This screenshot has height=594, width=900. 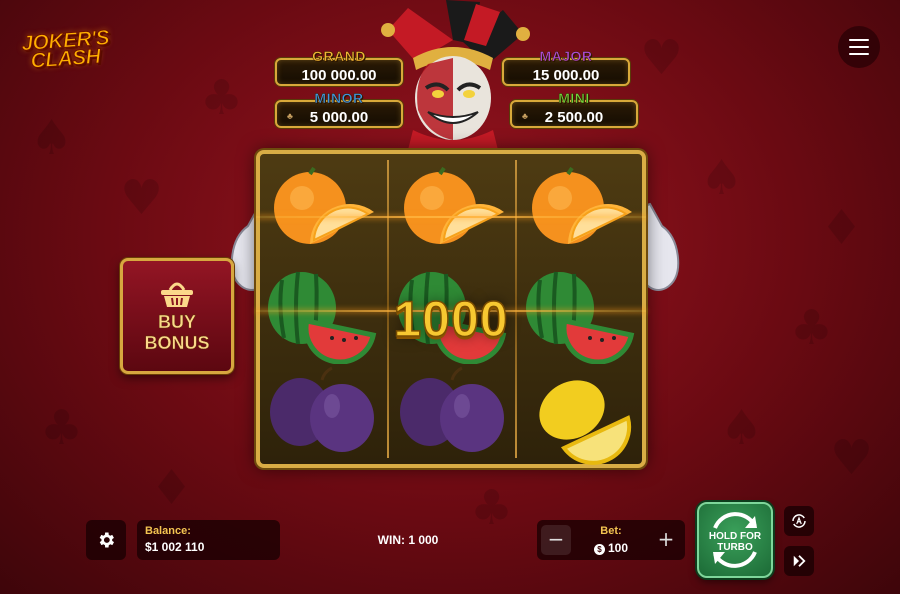 What do you see at coordinates (859, 47) in the screenshot?
I see `menu-button` at bounding box center [859, 47].